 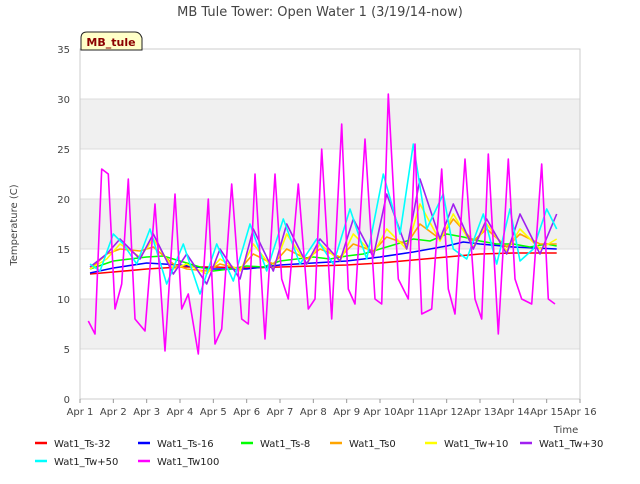 What do you see at coordinates (63, 50) in the screenshot?
I see `y-tick-label: 35` at bounding box center [63, 50].